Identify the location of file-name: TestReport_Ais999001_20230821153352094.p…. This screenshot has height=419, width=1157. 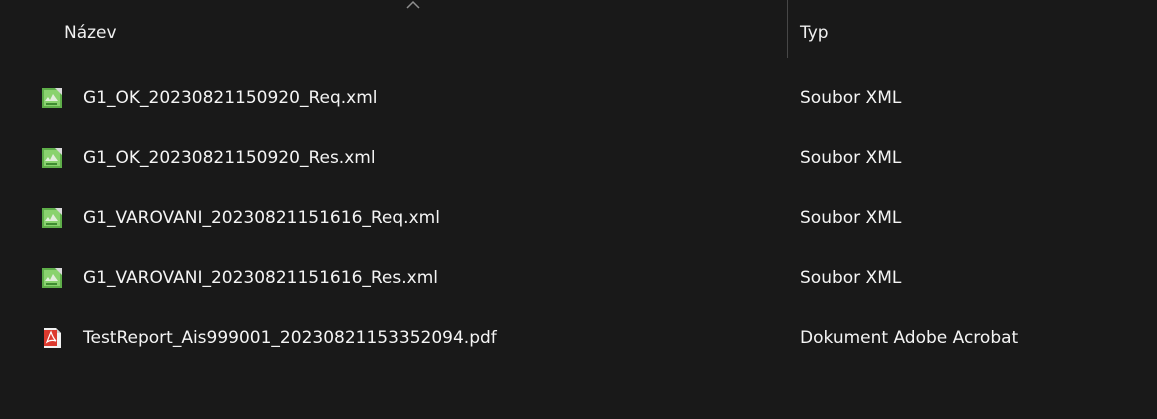
(290, 338).